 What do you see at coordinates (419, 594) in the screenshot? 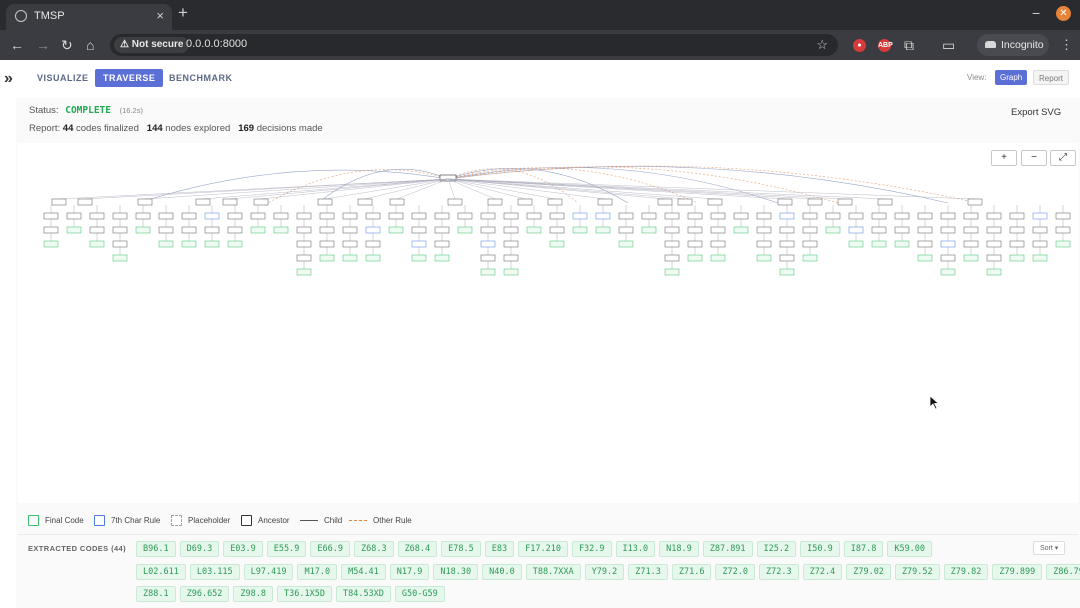
I see `code-chip: G50-G59` at bounding box center [419, 594].